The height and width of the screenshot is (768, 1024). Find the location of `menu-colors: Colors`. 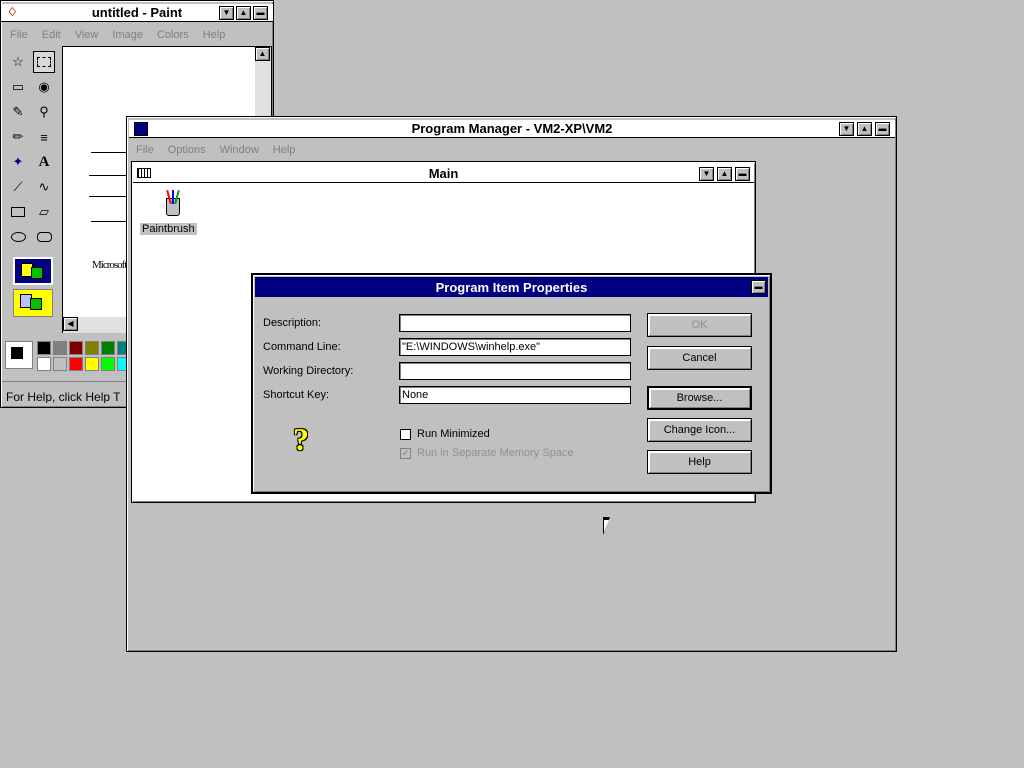

menu-colors: Colors is located at coordinates (173, 35).